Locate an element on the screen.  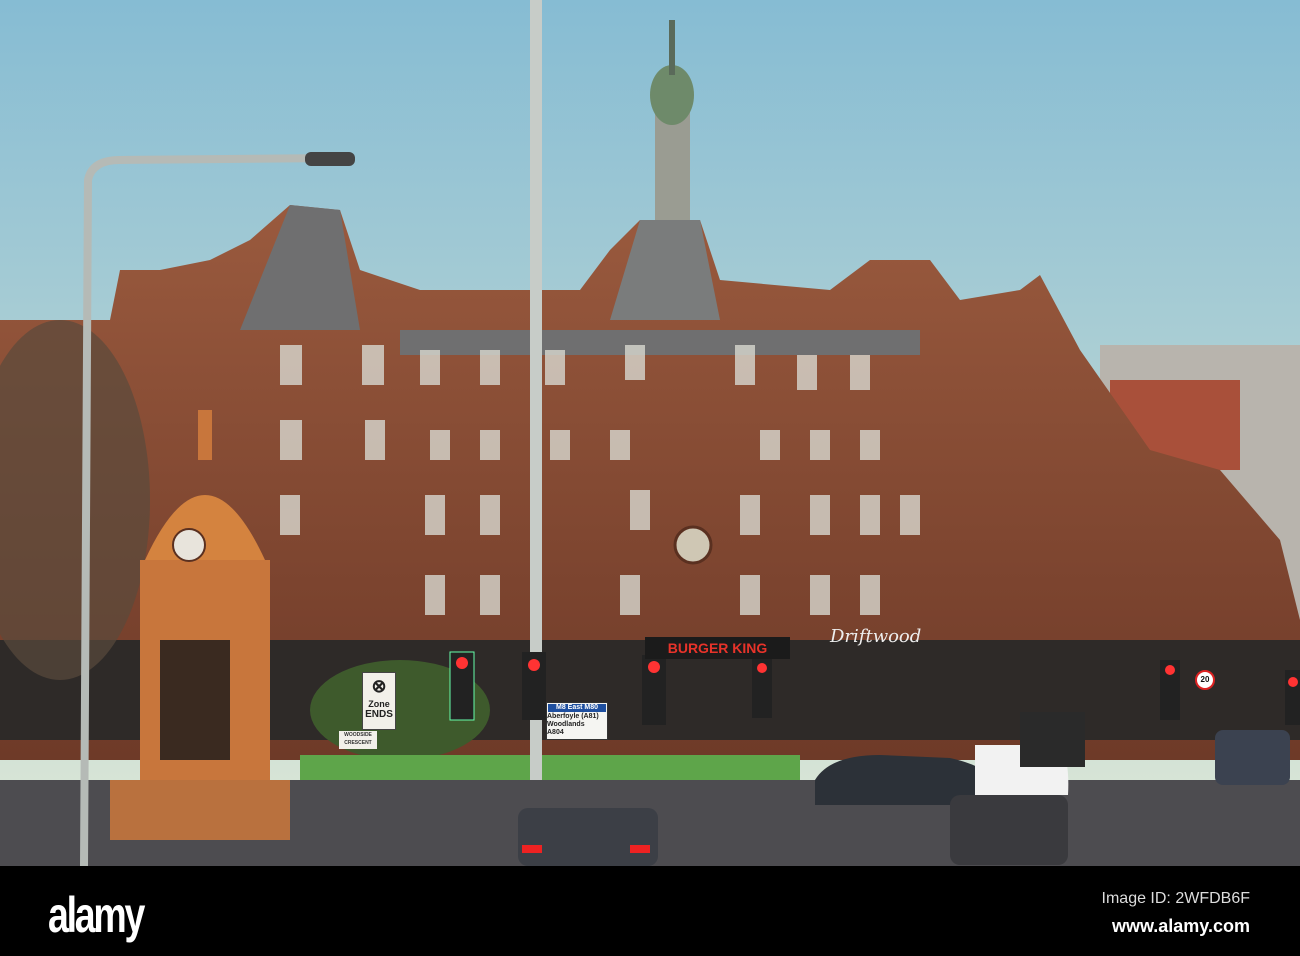
woodside-crescent-sign: WOODSIDE CRESCENT is located at coordinates (358, 740).